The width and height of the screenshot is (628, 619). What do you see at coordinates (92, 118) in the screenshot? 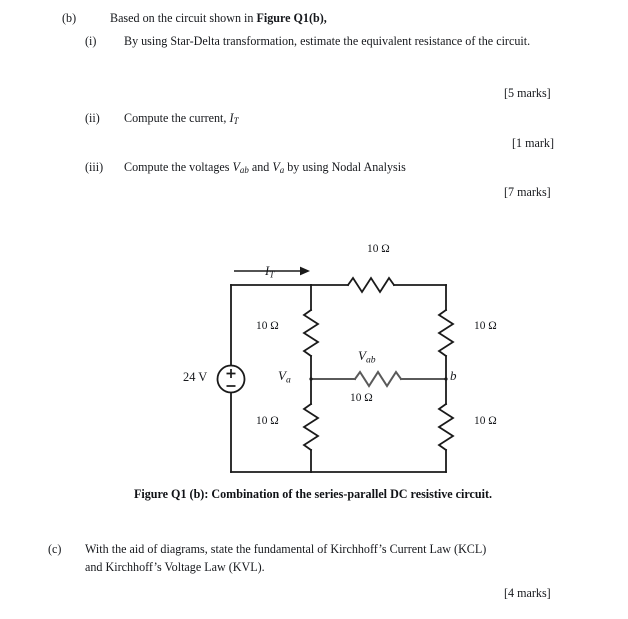
I see `subpart-ii-numeral: (ii)` at bounding box center [92, 118].